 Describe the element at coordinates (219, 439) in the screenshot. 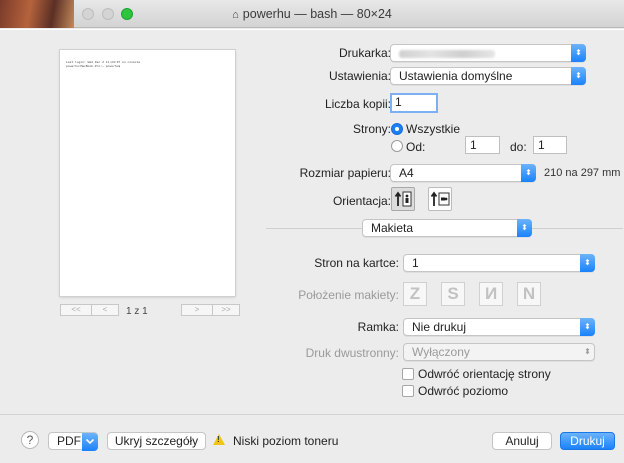

I see `warning-icon` at that location.